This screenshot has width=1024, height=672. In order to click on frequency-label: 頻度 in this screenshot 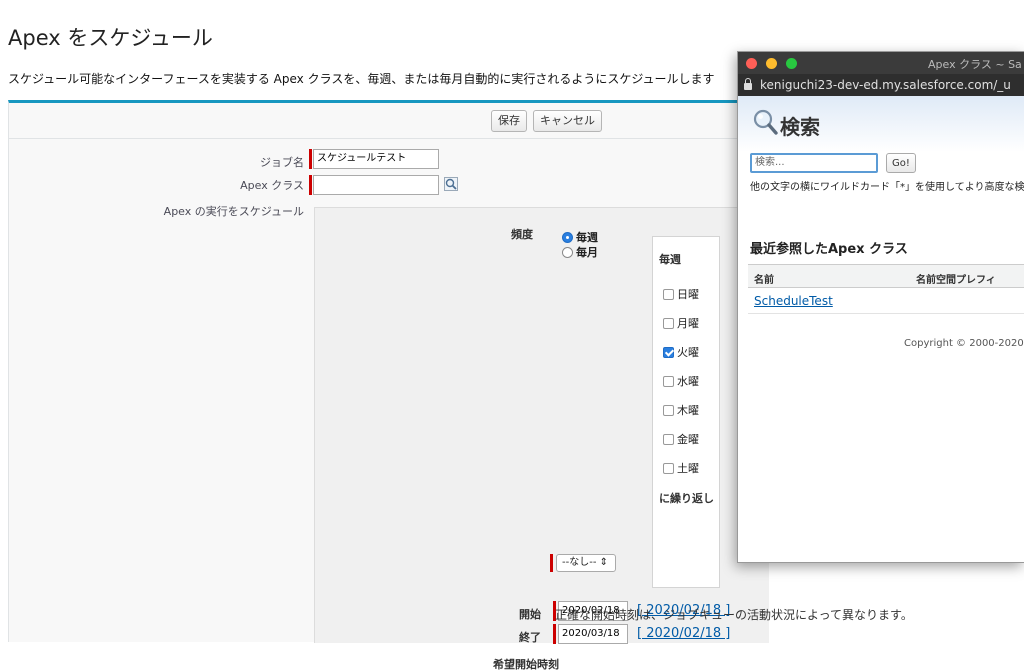, I will do `click(522, 234)`.